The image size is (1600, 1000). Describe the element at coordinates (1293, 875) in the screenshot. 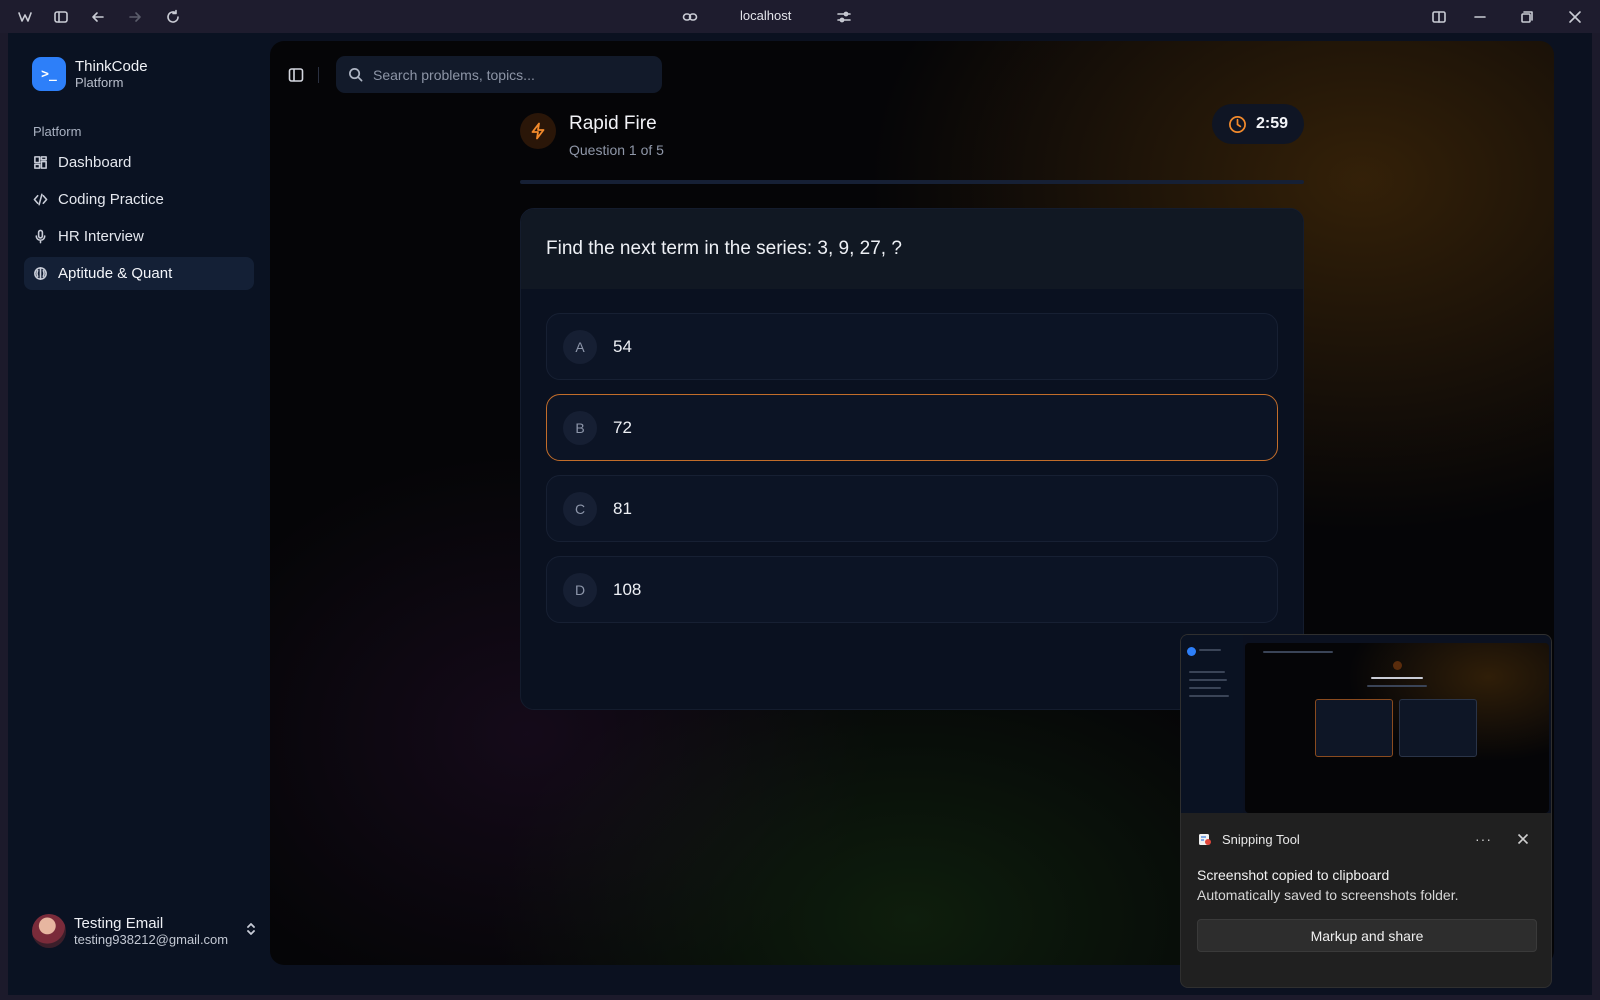

I see `toast-title: Screenshot copied to clipboard` at that location.